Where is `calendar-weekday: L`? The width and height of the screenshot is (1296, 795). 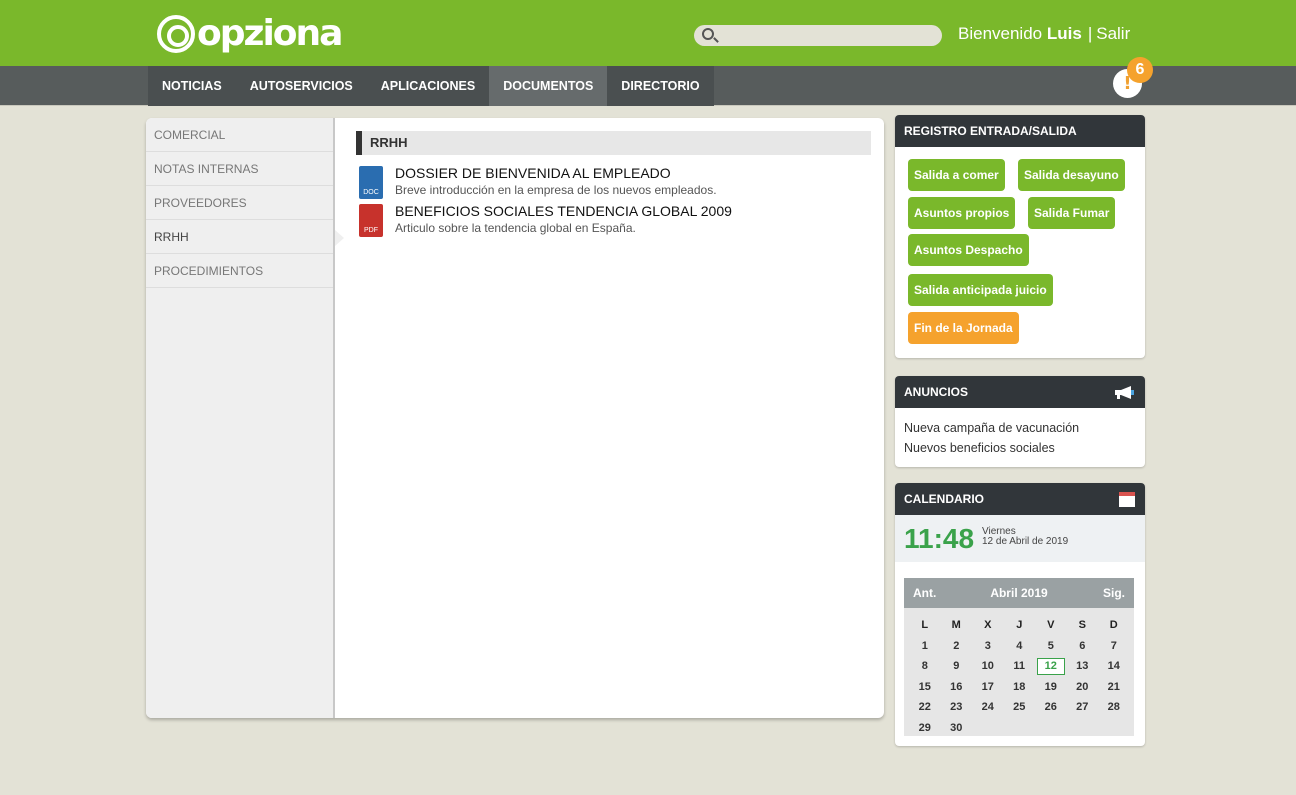
calendar-weekday: L is located at coordinates (925, 625).